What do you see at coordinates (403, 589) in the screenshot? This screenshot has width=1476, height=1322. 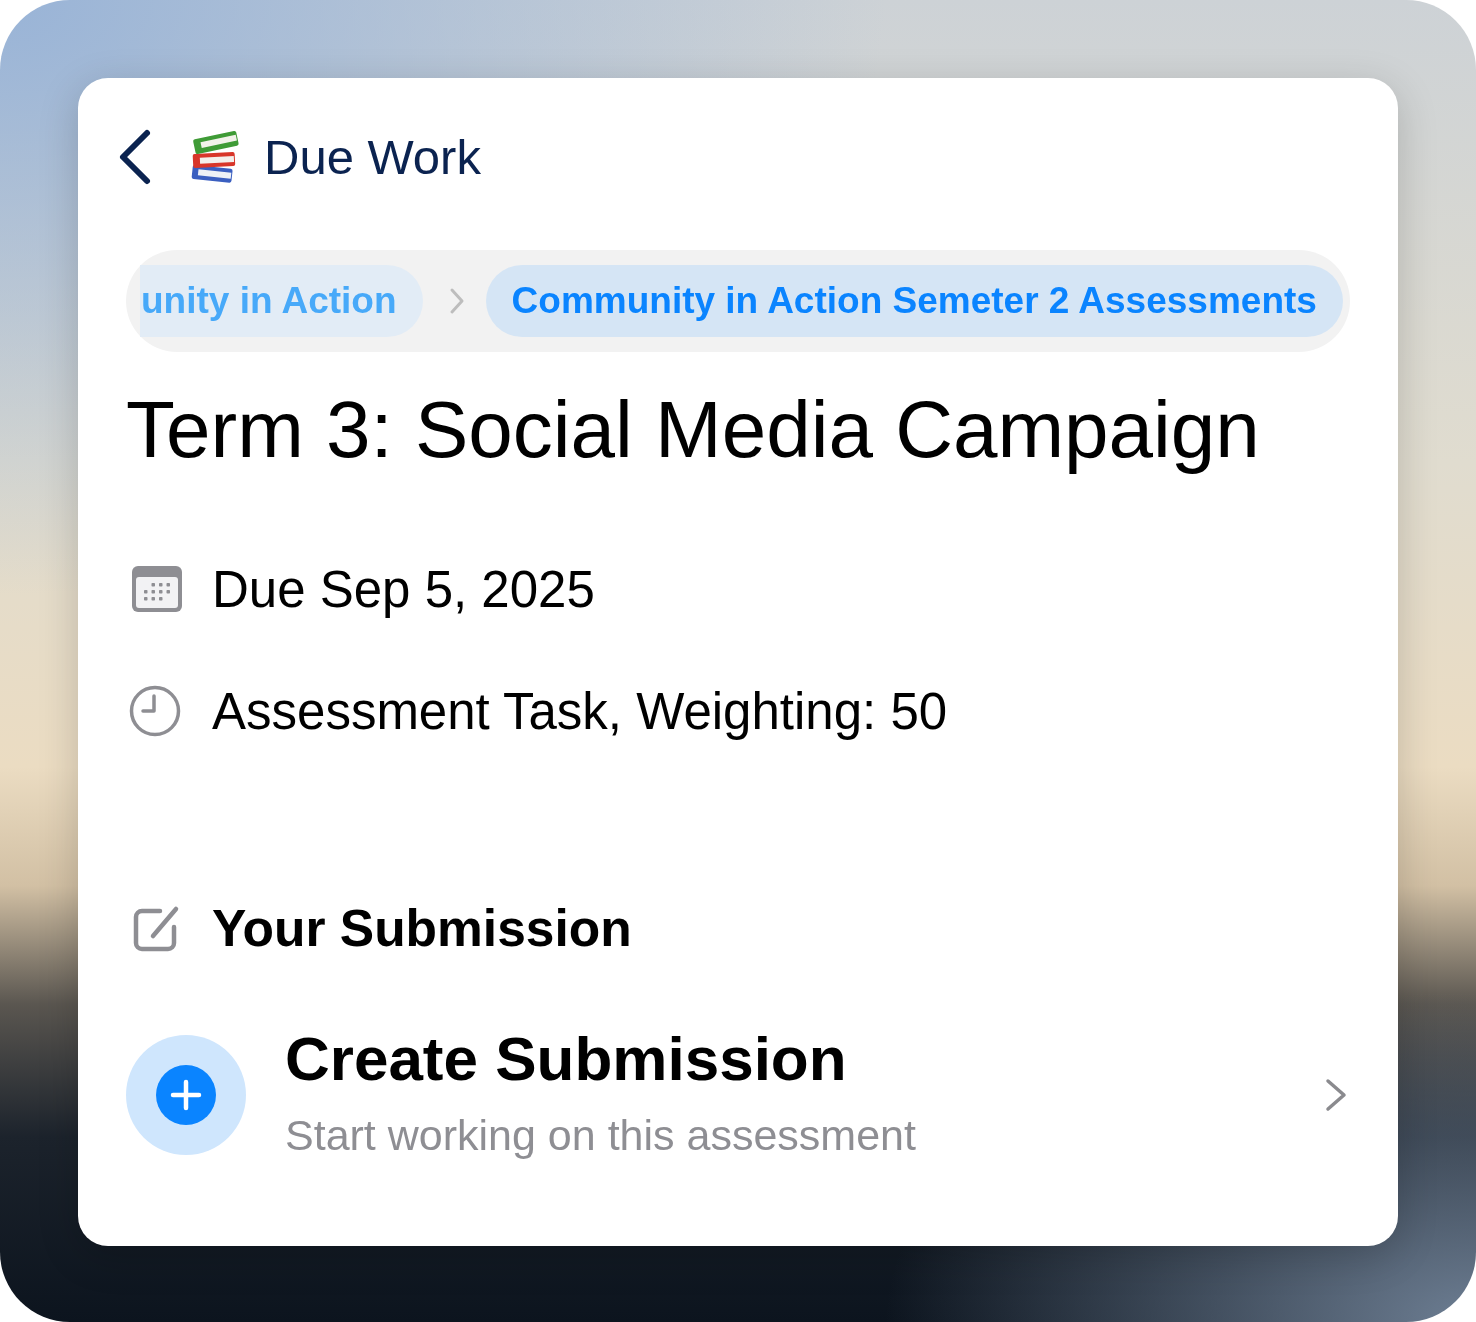 I see `detail-text: Due Sep 5, 2025` at bounding box center [403, 589].